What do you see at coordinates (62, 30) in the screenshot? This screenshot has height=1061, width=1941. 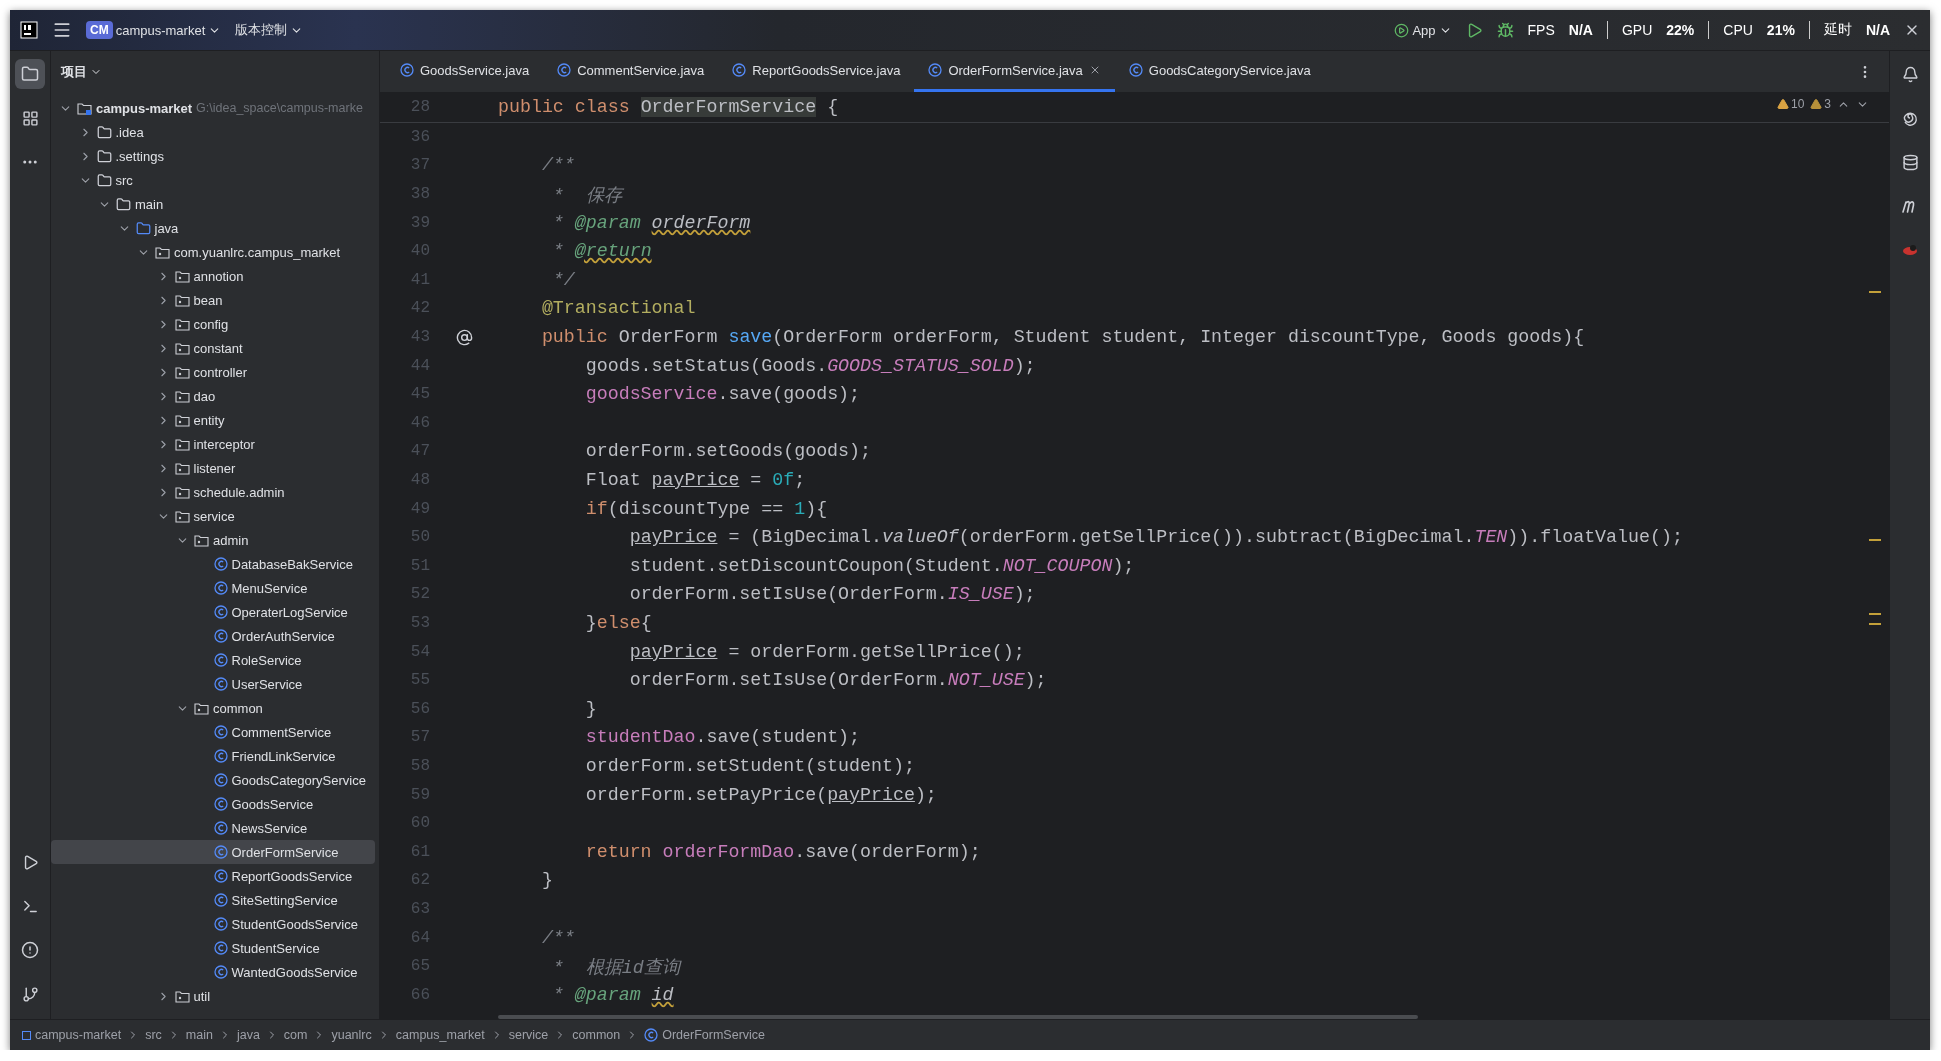 I see `menu-icon` at bounding box center [62, 30].